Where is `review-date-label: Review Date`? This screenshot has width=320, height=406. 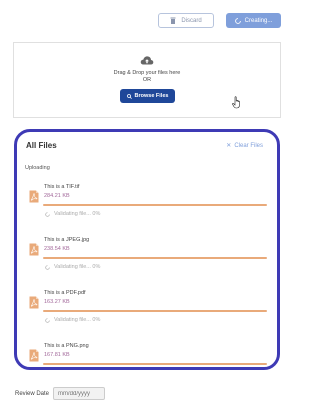
review-date-label: Review Date is located at coordinates (32, 394).